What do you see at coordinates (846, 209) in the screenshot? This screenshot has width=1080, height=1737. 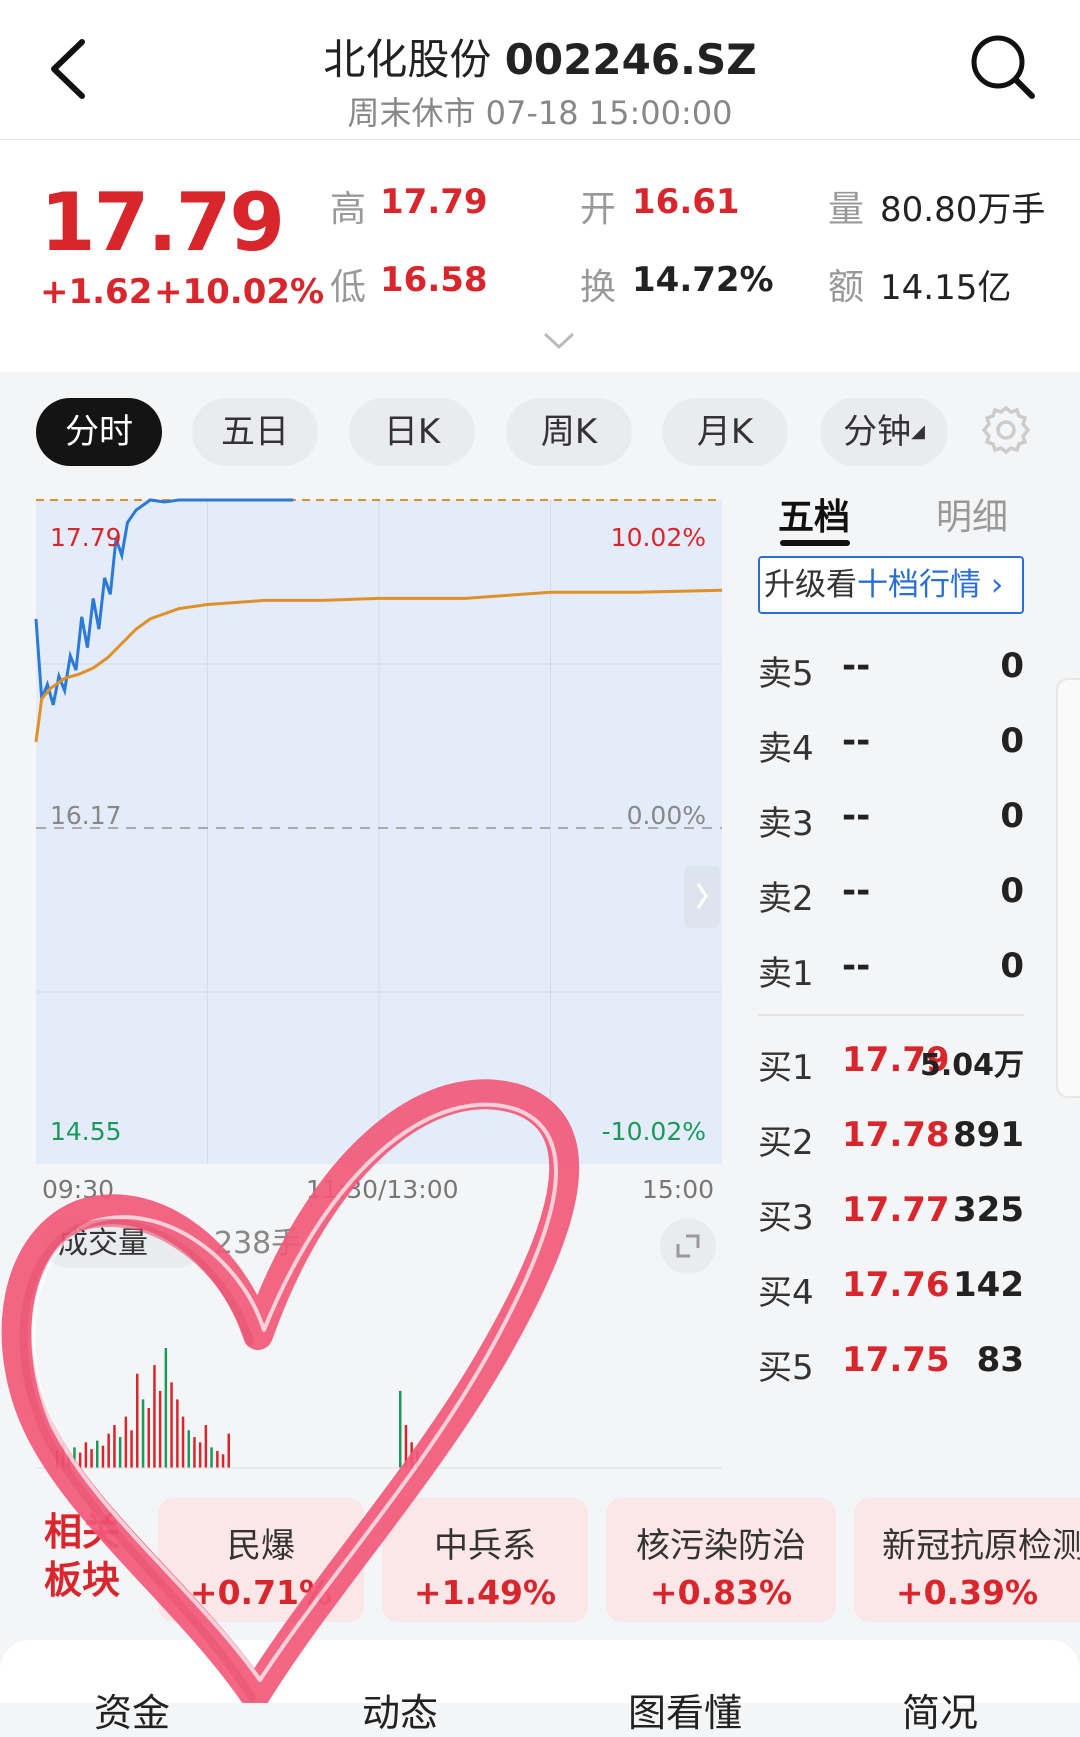 I see `volume-label: 量` at bounding box center [846, 209].